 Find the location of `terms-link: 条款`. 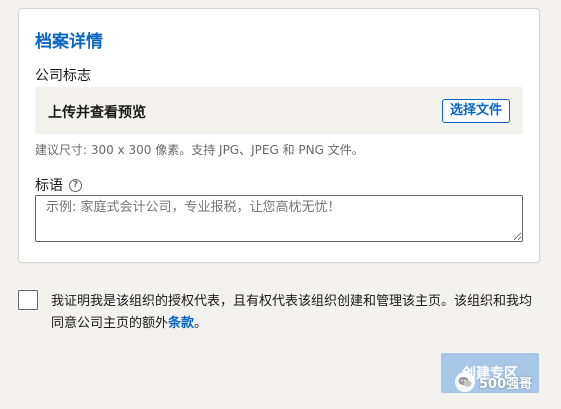

terms-link: 条款 is located at coordinates (181, 323).